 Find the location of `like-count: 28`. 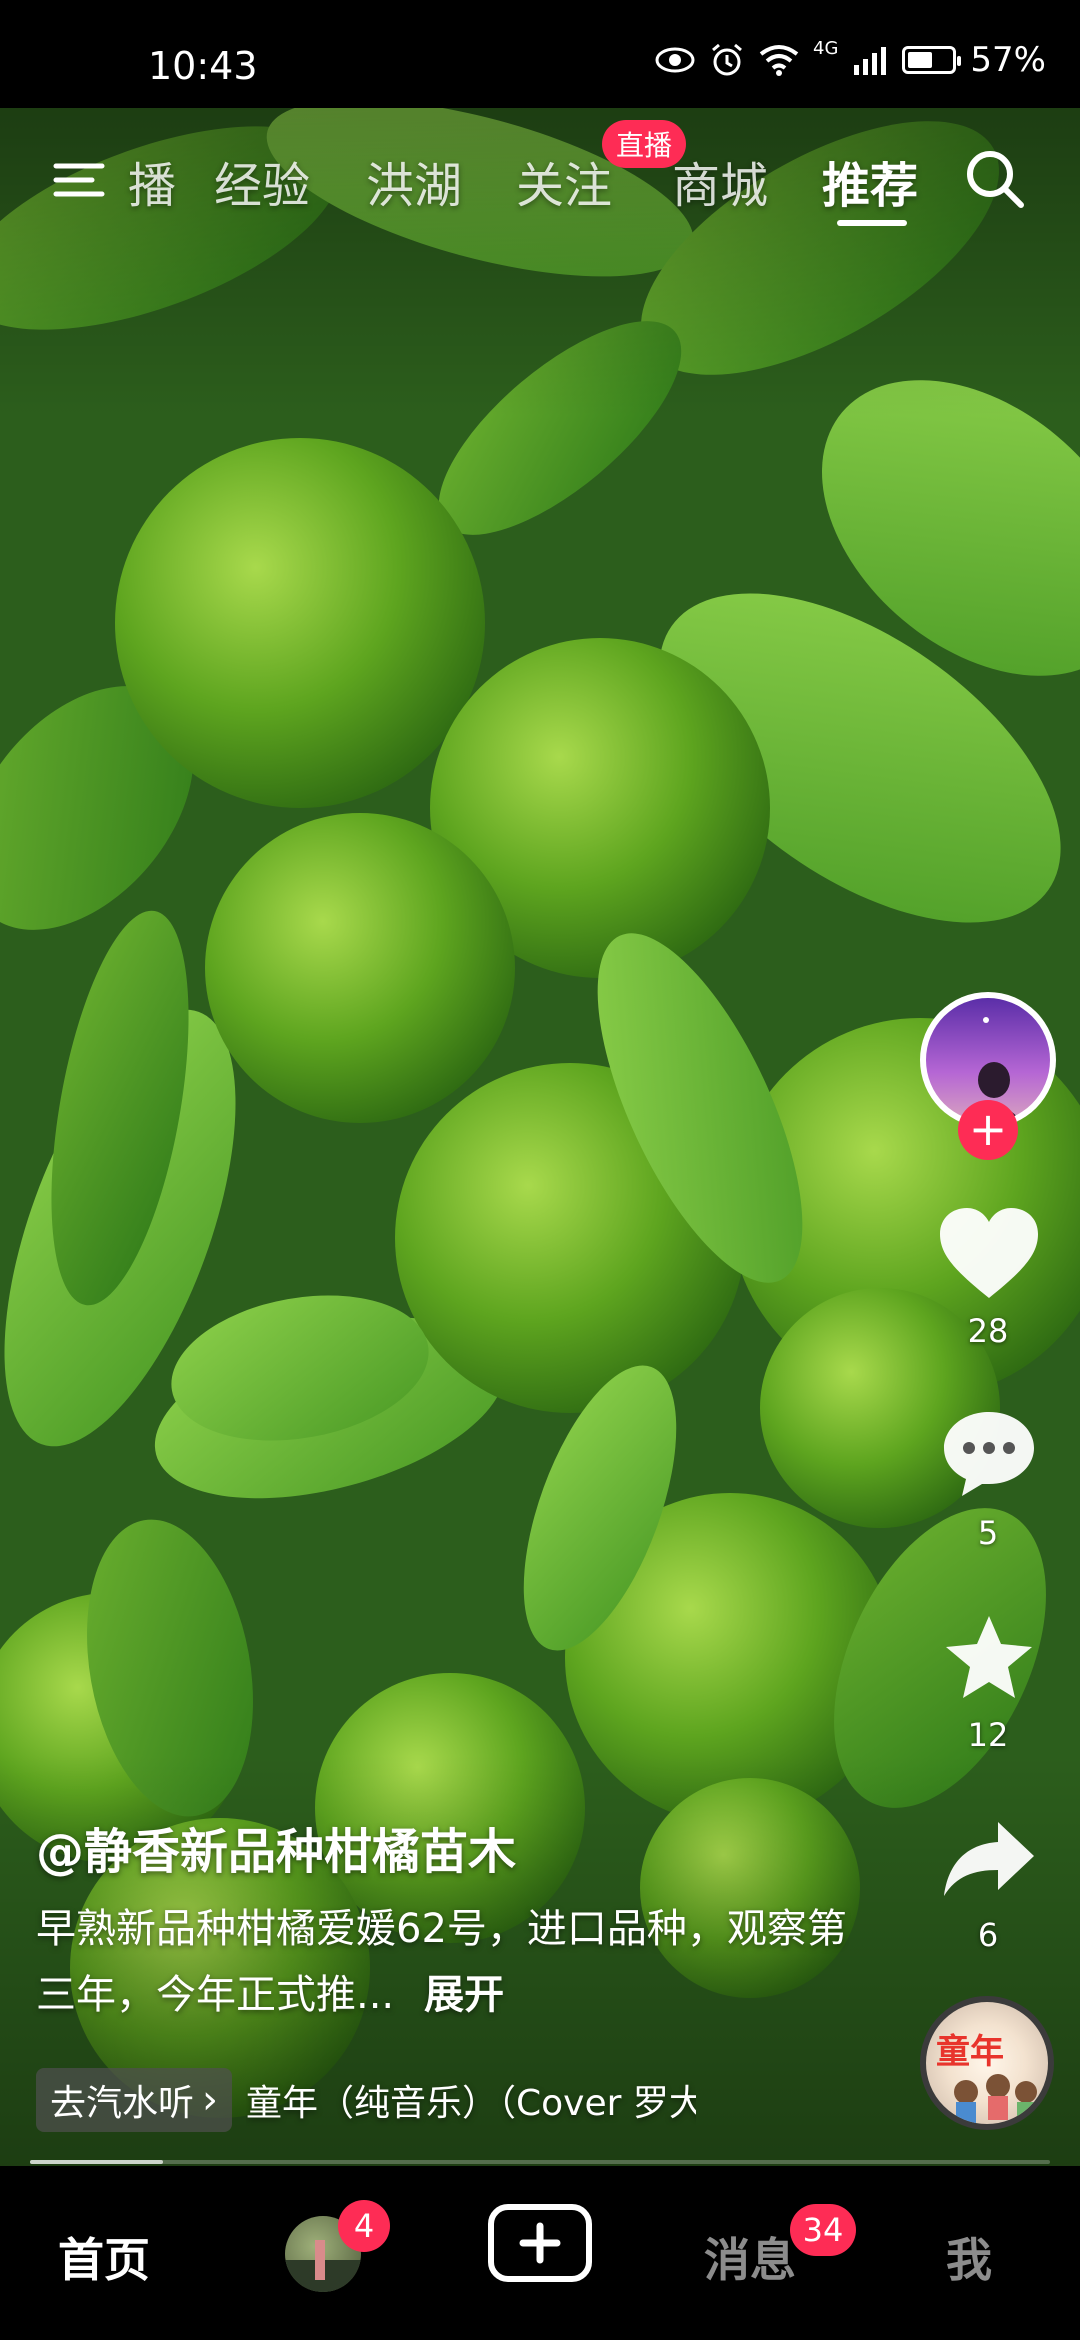

like-count: 28 is located at coordinates (988, 1331).